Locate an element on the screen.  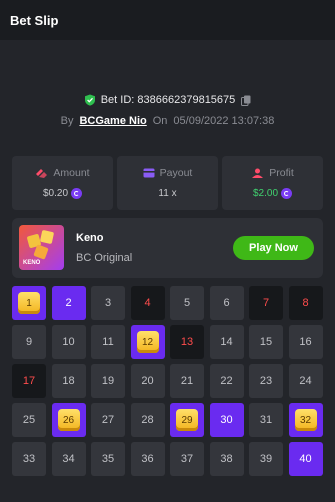
gem-icon: 26 is located at coordinates (68, 420).